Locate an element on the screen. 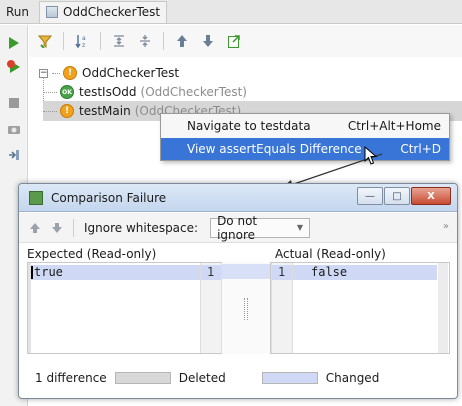 The image size is (462, 406). difference-count: 1 difference is located at coordinates (71, 378).